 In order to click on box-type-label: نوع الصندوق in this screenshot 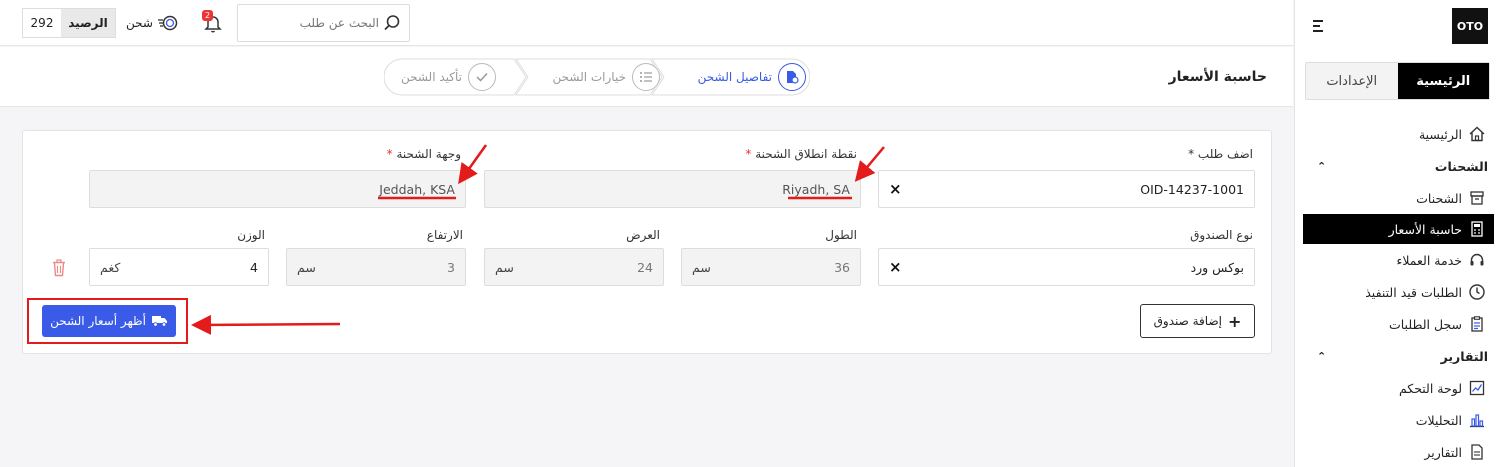, I will do `click(1221, 235)`.